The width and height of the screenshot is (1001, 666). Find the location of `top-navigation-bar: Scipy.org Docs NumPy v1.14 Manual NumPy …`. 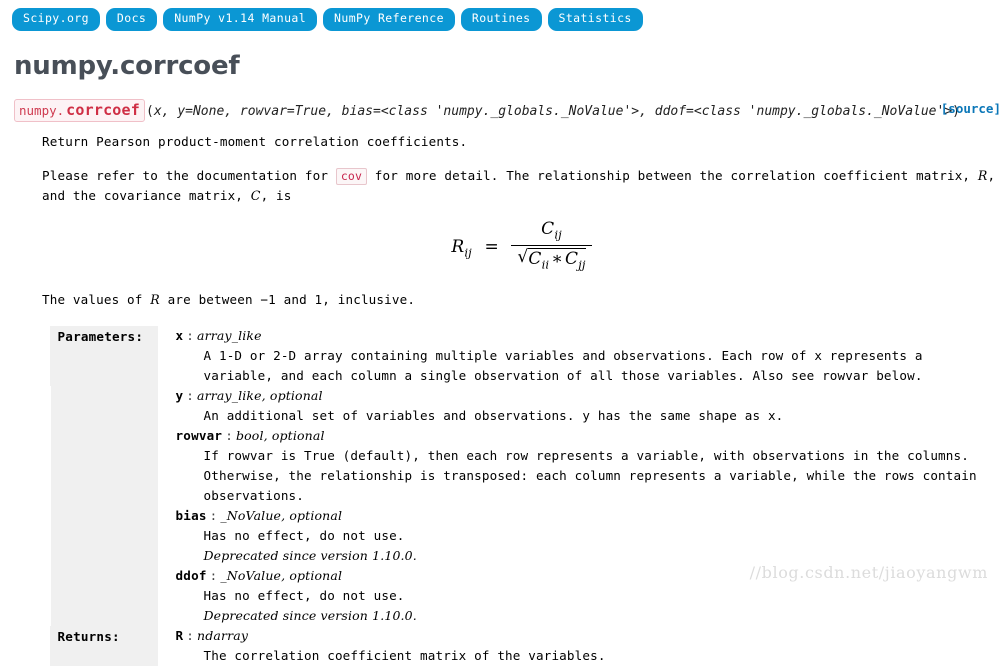

top-navigation-bar: Scipy.org Docs NumPy v1.14 Manual NumPy … is located at coordinates (500, 15).